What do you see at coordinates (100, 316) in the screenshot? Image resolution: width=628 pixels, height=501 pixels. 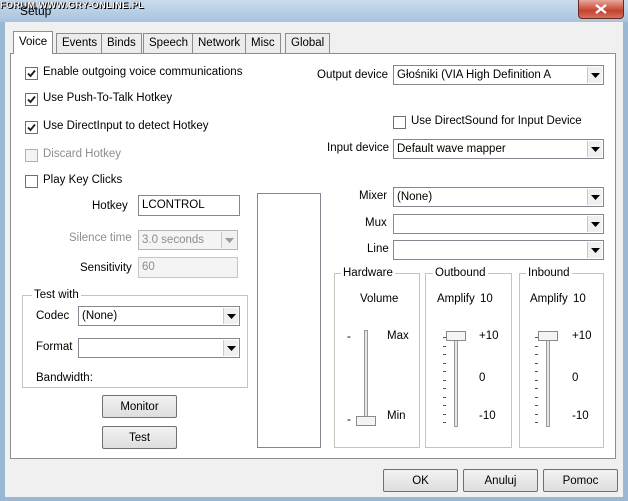 I see `codec-value: (None)` at bounding box center [100, 316].